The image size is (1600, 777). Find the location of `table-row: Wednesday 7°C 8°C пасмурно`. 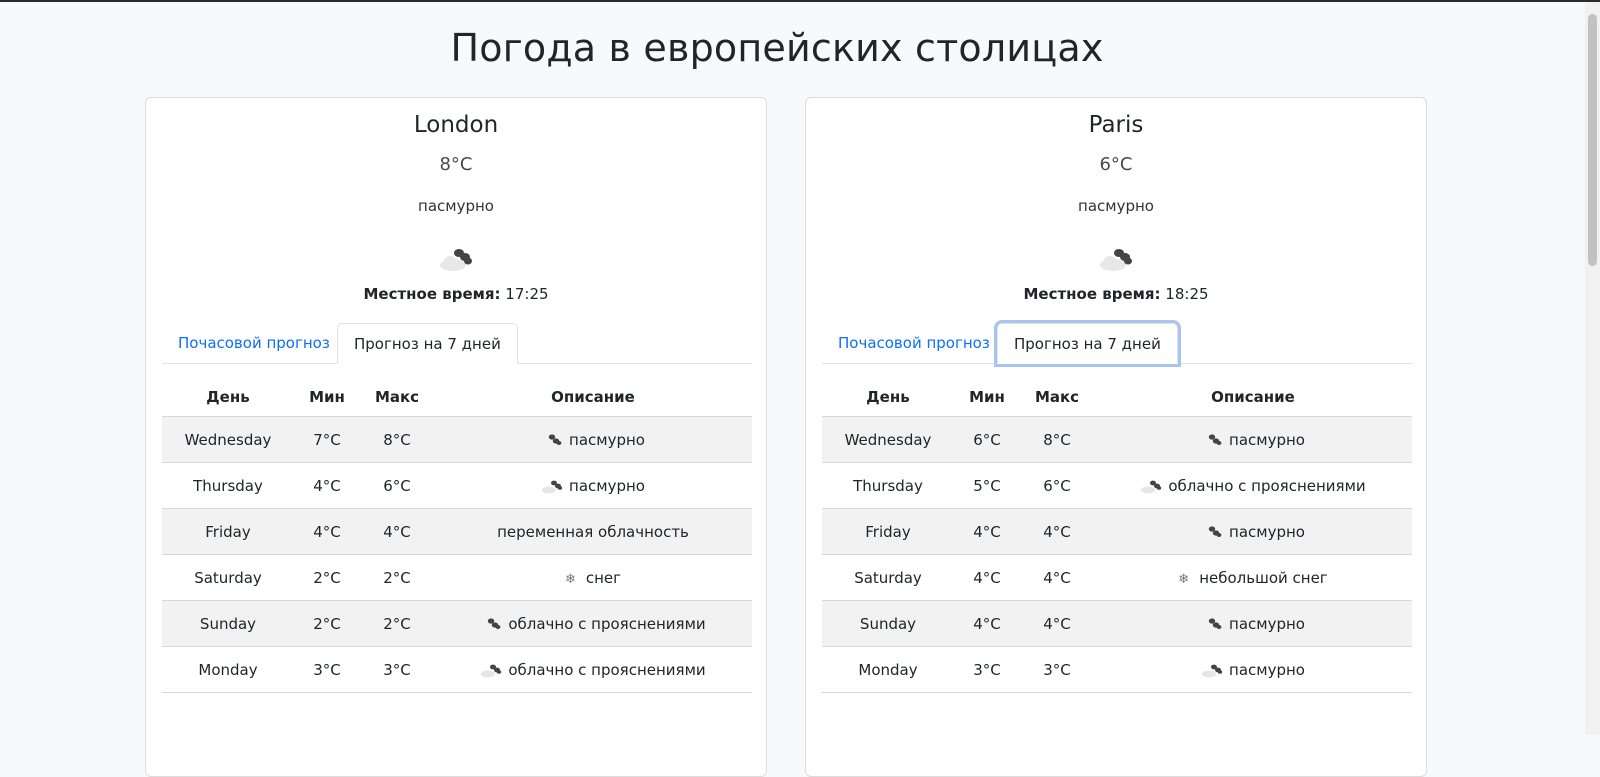

table-row: Wednesday 7°C 8°C пасмурно is located at coordinates (457, 439).